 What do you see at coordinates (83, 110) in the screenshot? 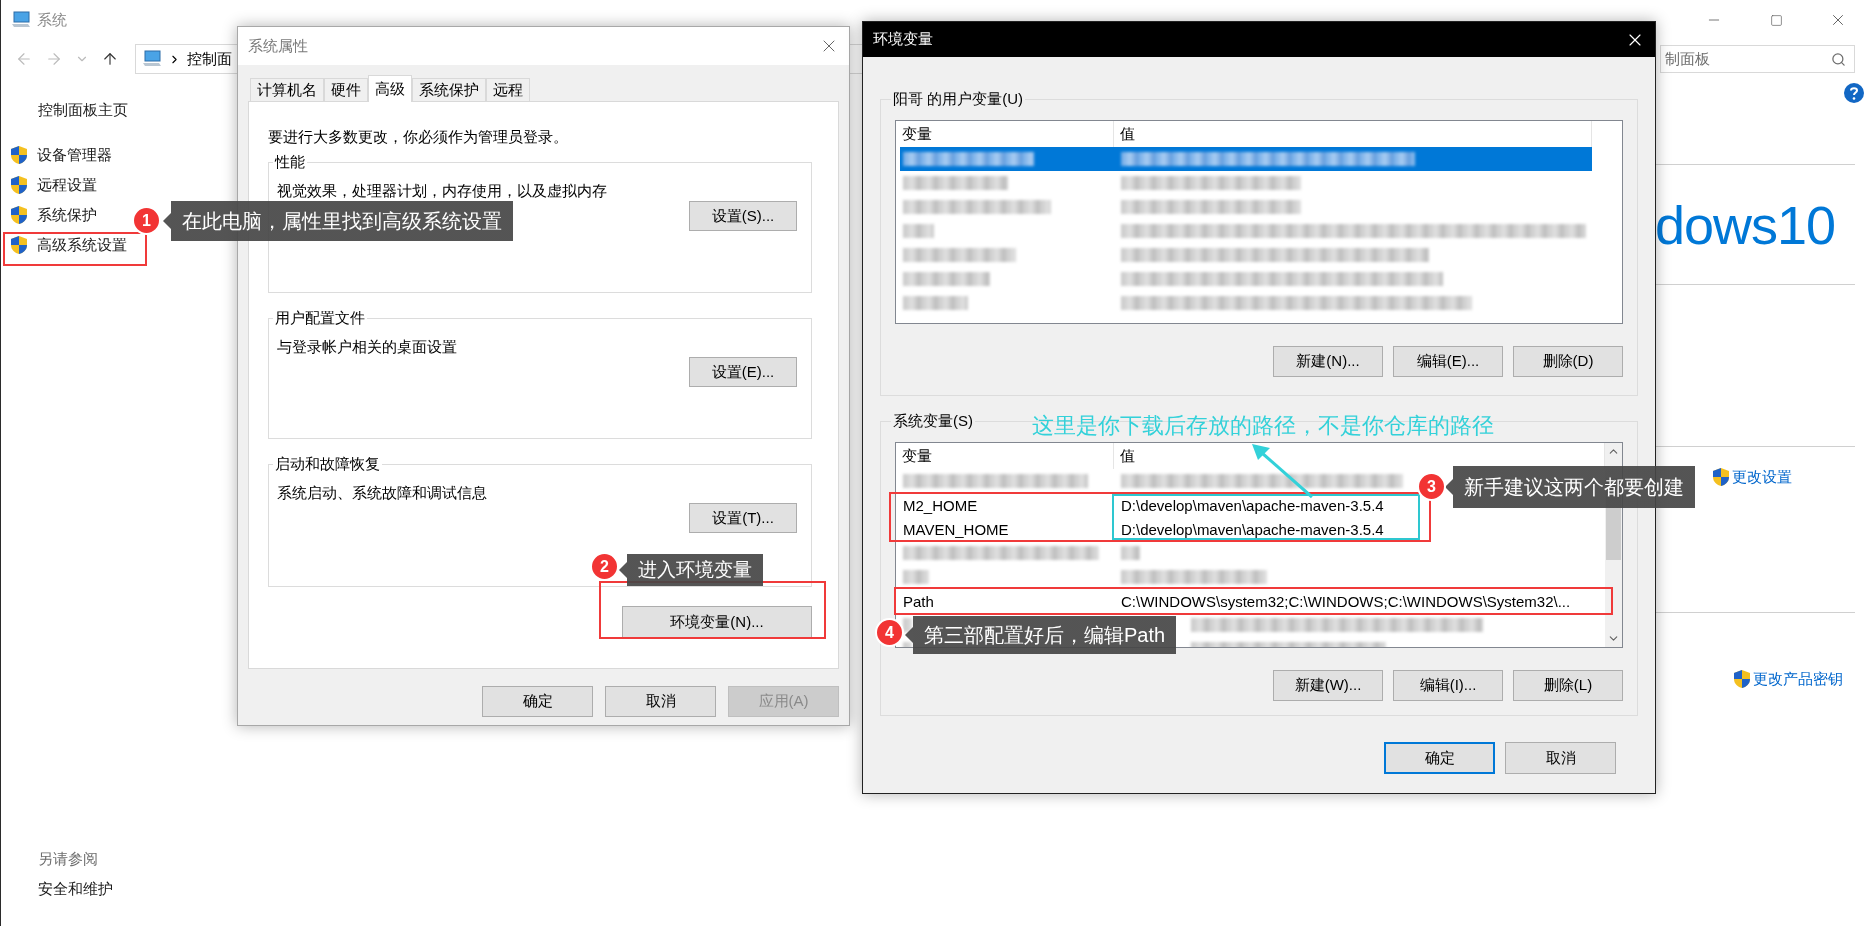
I see `sidebar-link: 控制面板主页` at bounding box center [83, 110].